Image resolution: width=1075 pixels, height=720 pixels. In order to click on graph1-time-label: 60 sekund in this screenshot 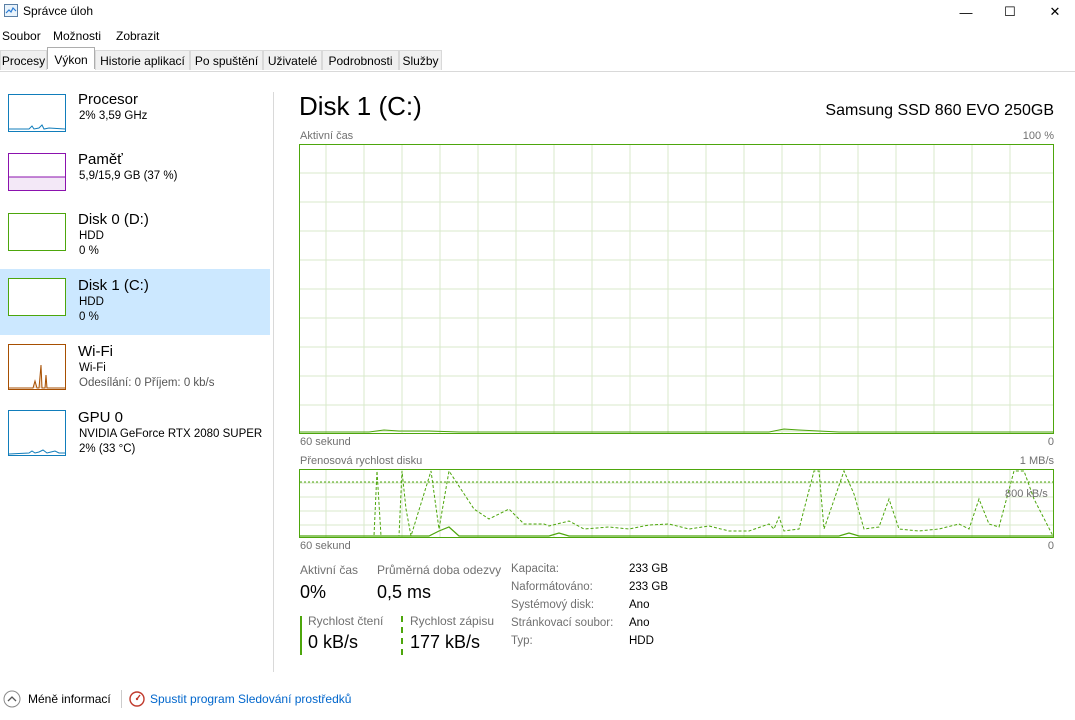, I will do `click(325, 442)`.